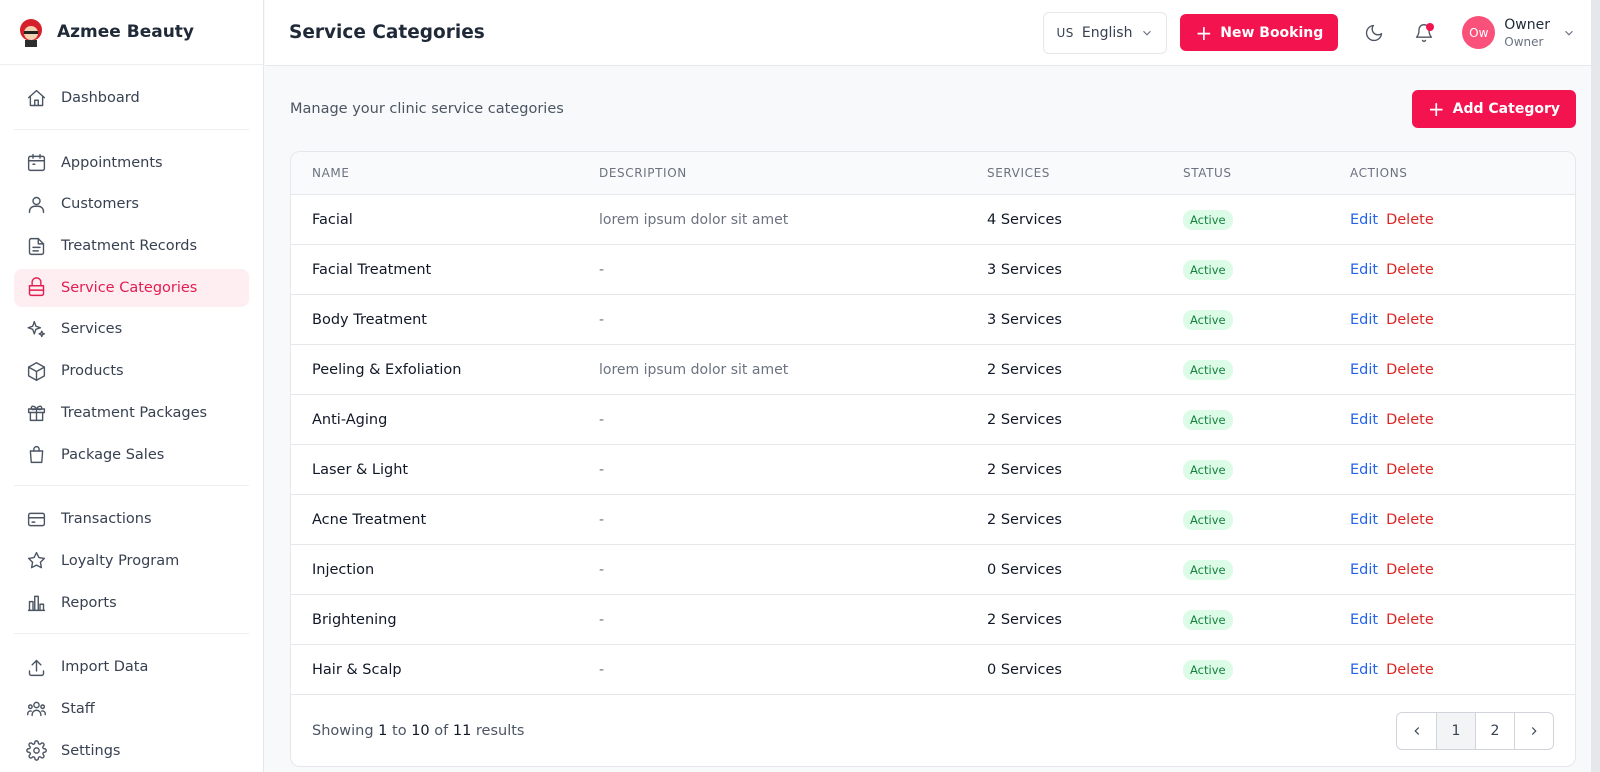  I want to click on services-count: 3 Services, so click(1024, 269).